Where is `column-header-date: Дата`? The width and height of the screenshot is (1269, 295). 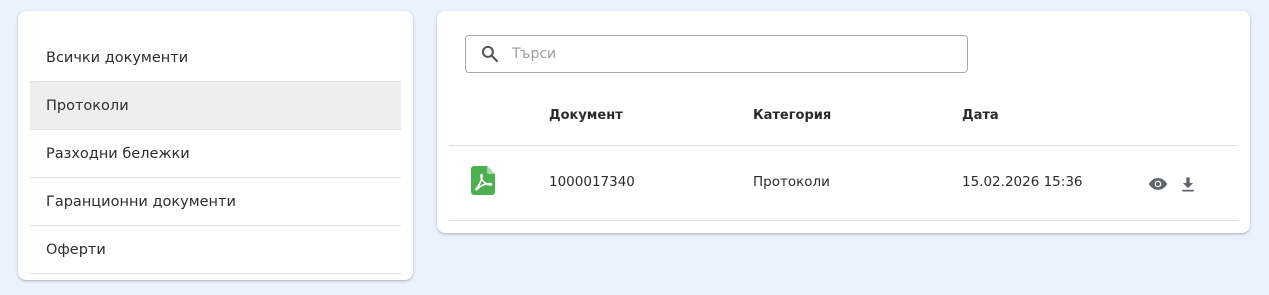
column-header-date: Дата is located at coordinates (980, 115).